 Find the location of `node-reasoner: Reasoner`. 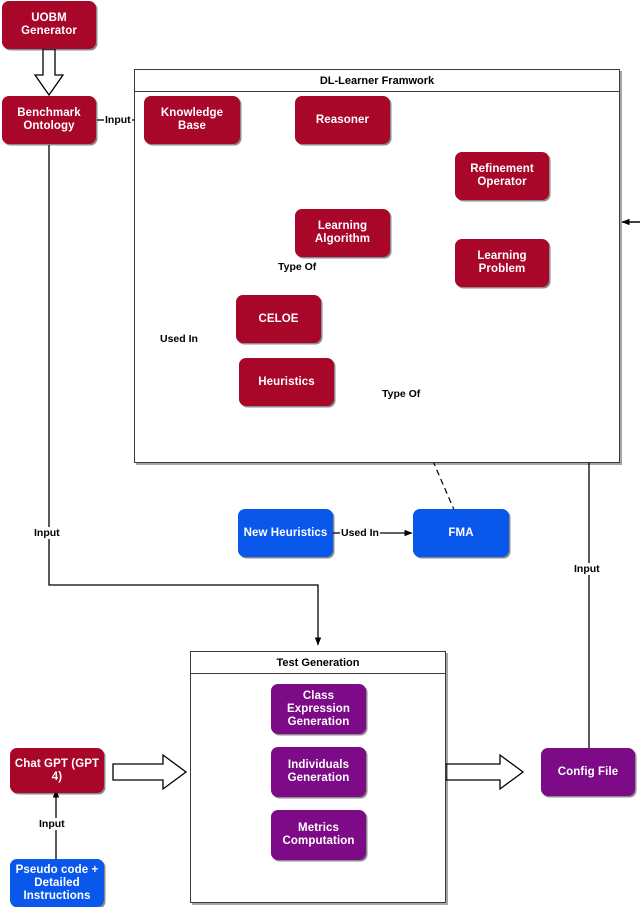

node-reasoner: Reasoner is located at coordinates (342, 120).